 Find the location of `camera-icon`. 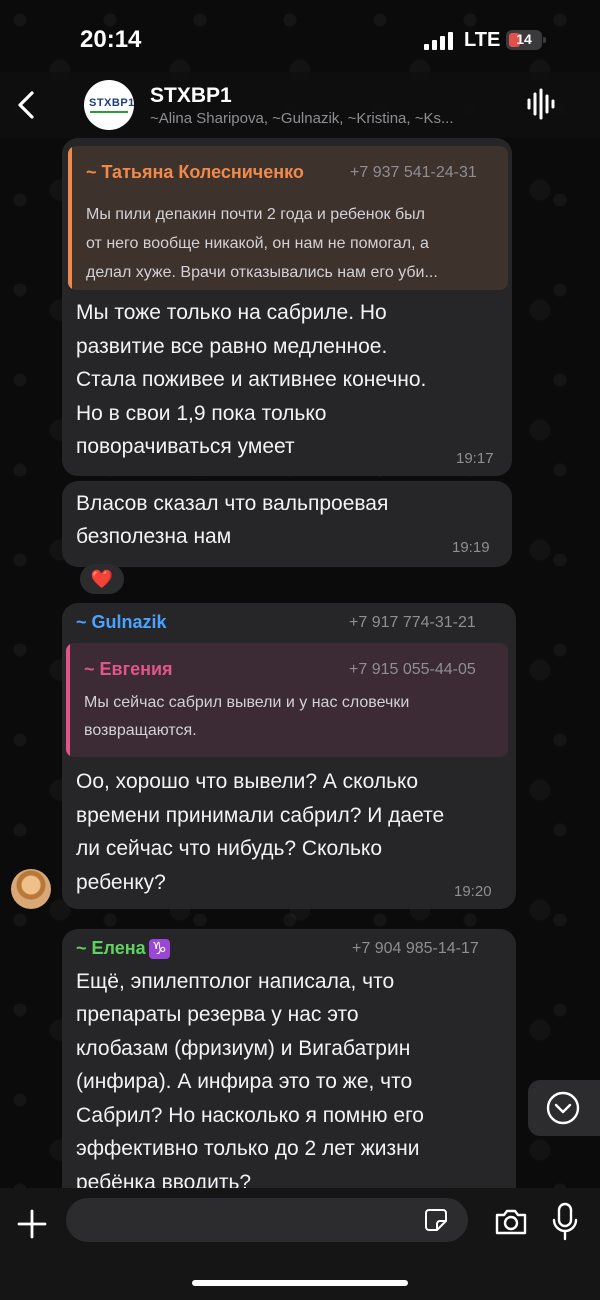

camera-icon is located at coordinates (511, 1222).